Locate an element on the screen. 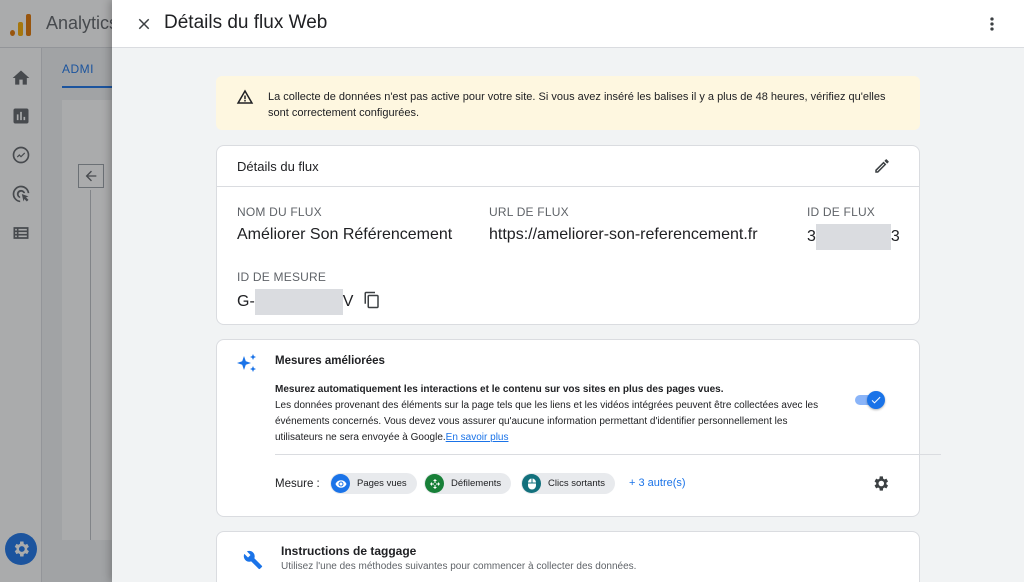 The width and height of the screenshot is (1024, 582). copy-button is located at coordinates (372, 300).